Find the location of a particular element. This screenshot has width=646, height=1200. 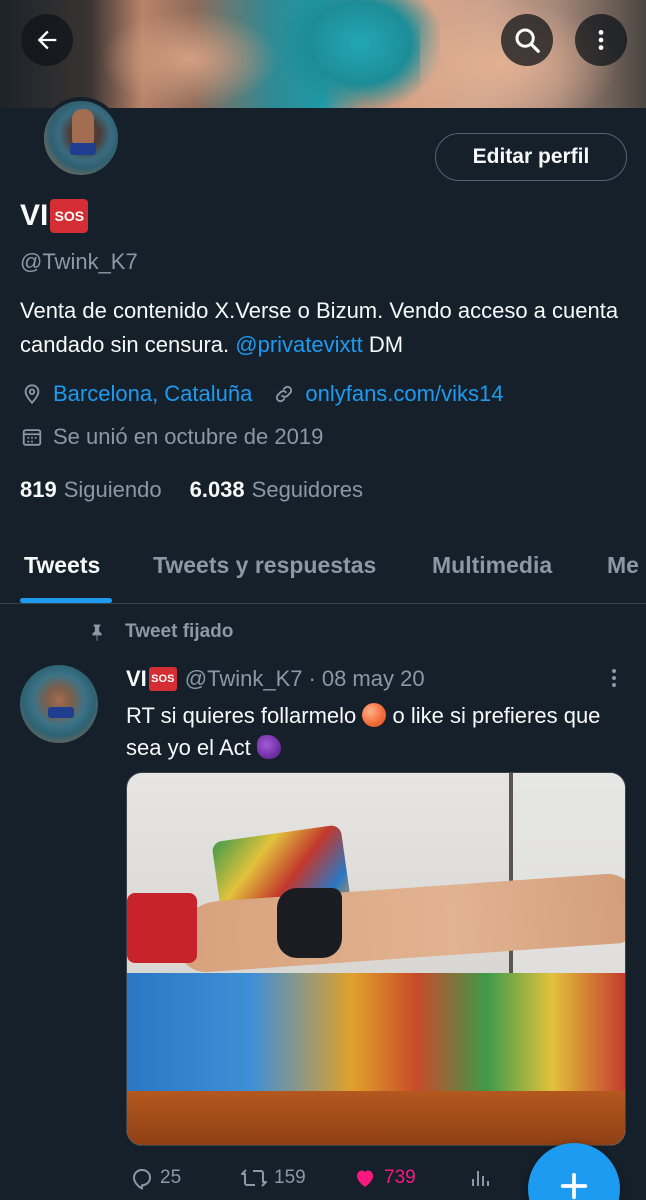

plus-icon is located at coordinates (574, 1186).